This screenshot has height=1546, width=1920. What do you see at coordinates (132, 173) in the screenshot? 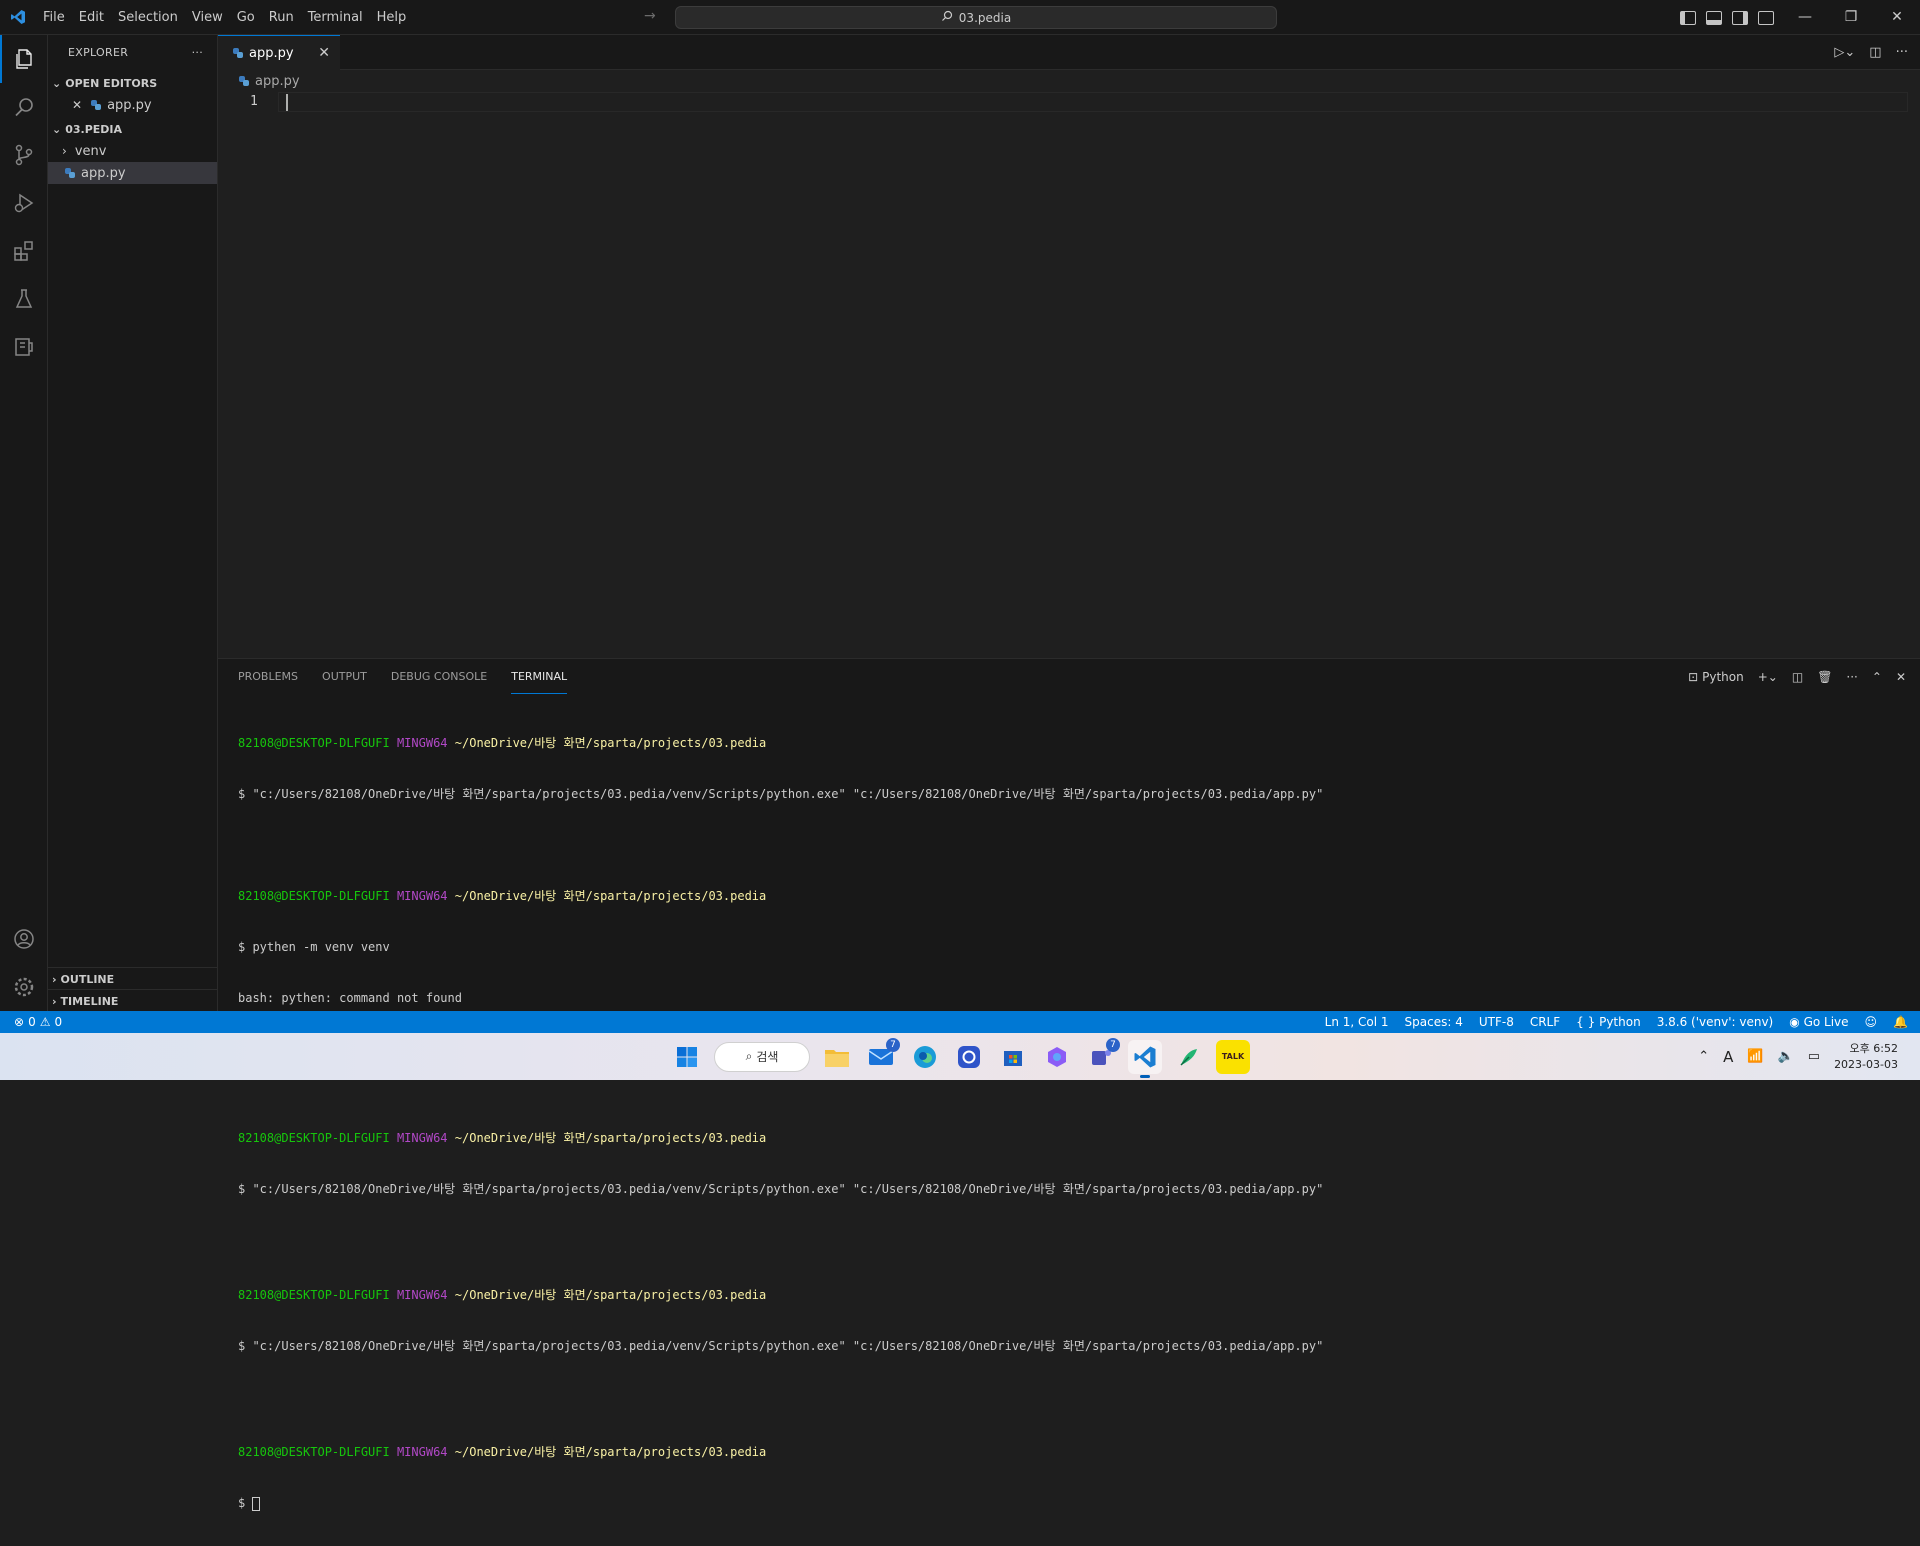
I see `tree-item-app-py: app.py` at bounding box center [132, 173].